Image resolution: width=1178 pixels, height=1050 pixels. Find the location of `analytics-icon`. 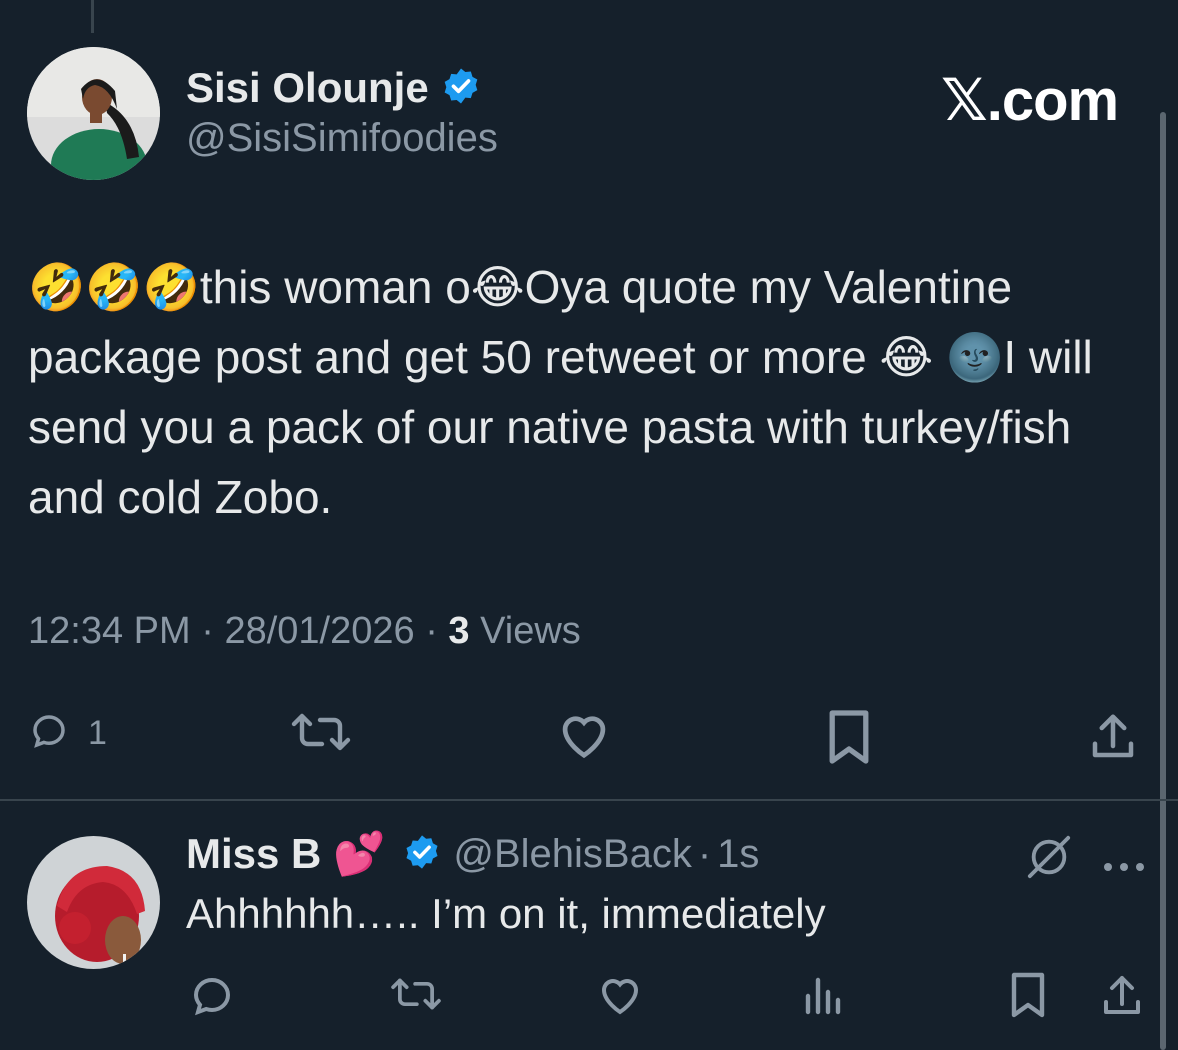

analytics-icon is located at coordinates (822, 996).